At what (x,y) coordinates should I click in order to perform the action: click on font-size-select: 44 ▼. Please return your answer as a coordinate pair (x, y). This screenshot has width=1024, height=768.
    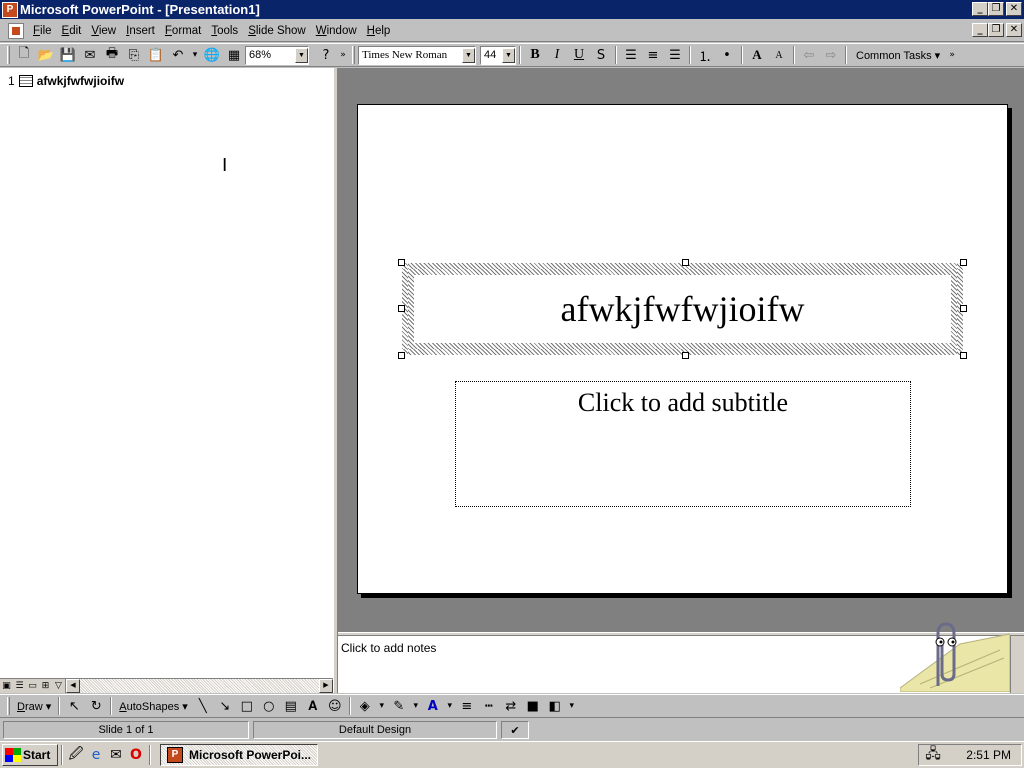
    Looking at the image, I should click on (498, 55).